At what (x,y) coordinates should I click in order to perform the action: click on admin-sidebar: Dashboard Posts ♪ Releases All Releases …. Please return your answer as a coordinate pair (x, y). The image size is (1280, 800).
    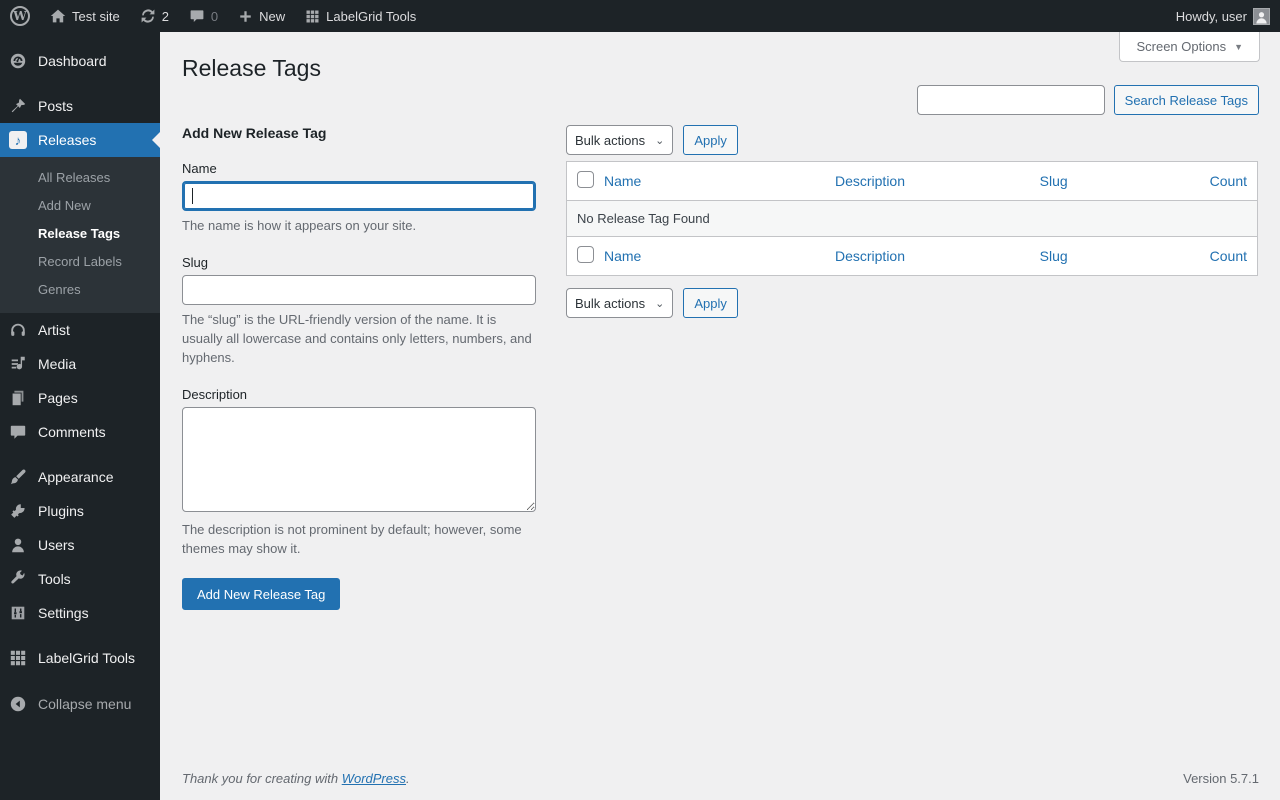
    Looking at the image, I should click on (80, 416).